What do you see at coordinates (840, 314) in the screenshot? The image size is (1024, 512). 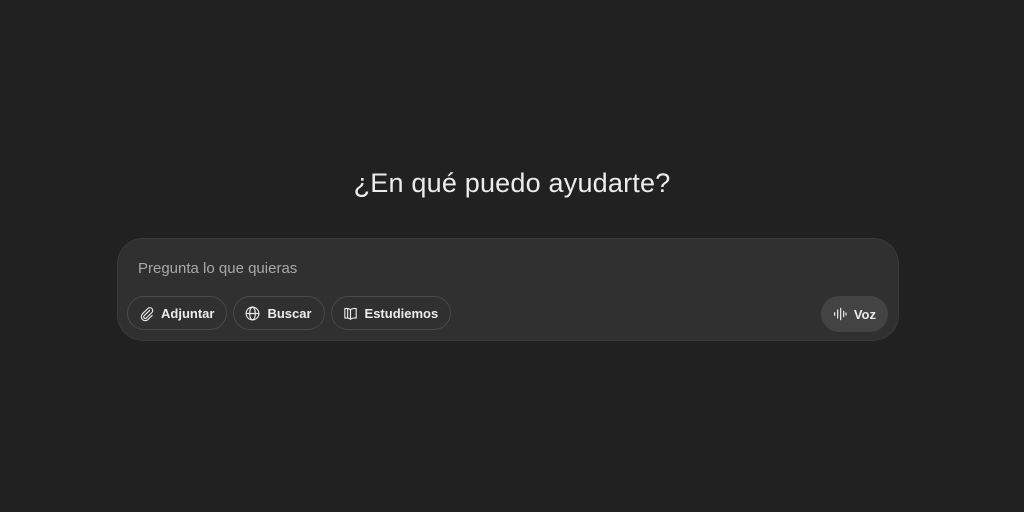 I see `voice-waveform-icon` at bounding box center [840, 314].